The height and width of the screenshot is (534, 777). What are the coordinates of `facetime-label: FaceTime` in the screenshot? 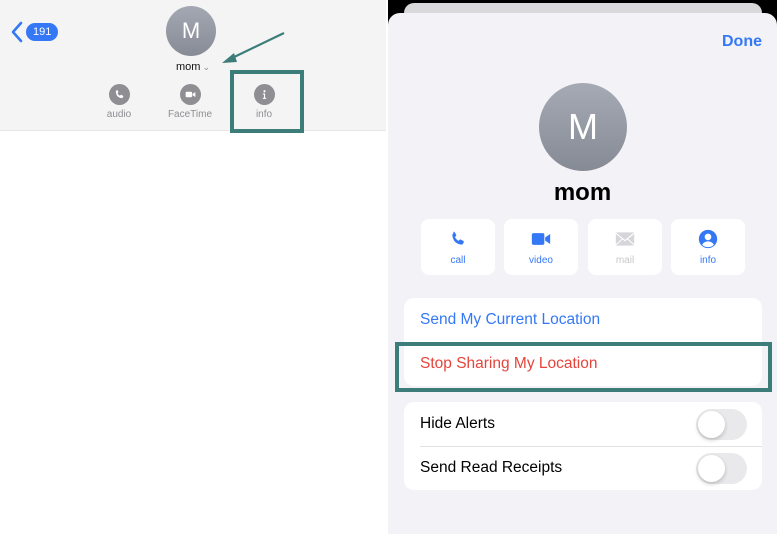 It's located at (190, 114).